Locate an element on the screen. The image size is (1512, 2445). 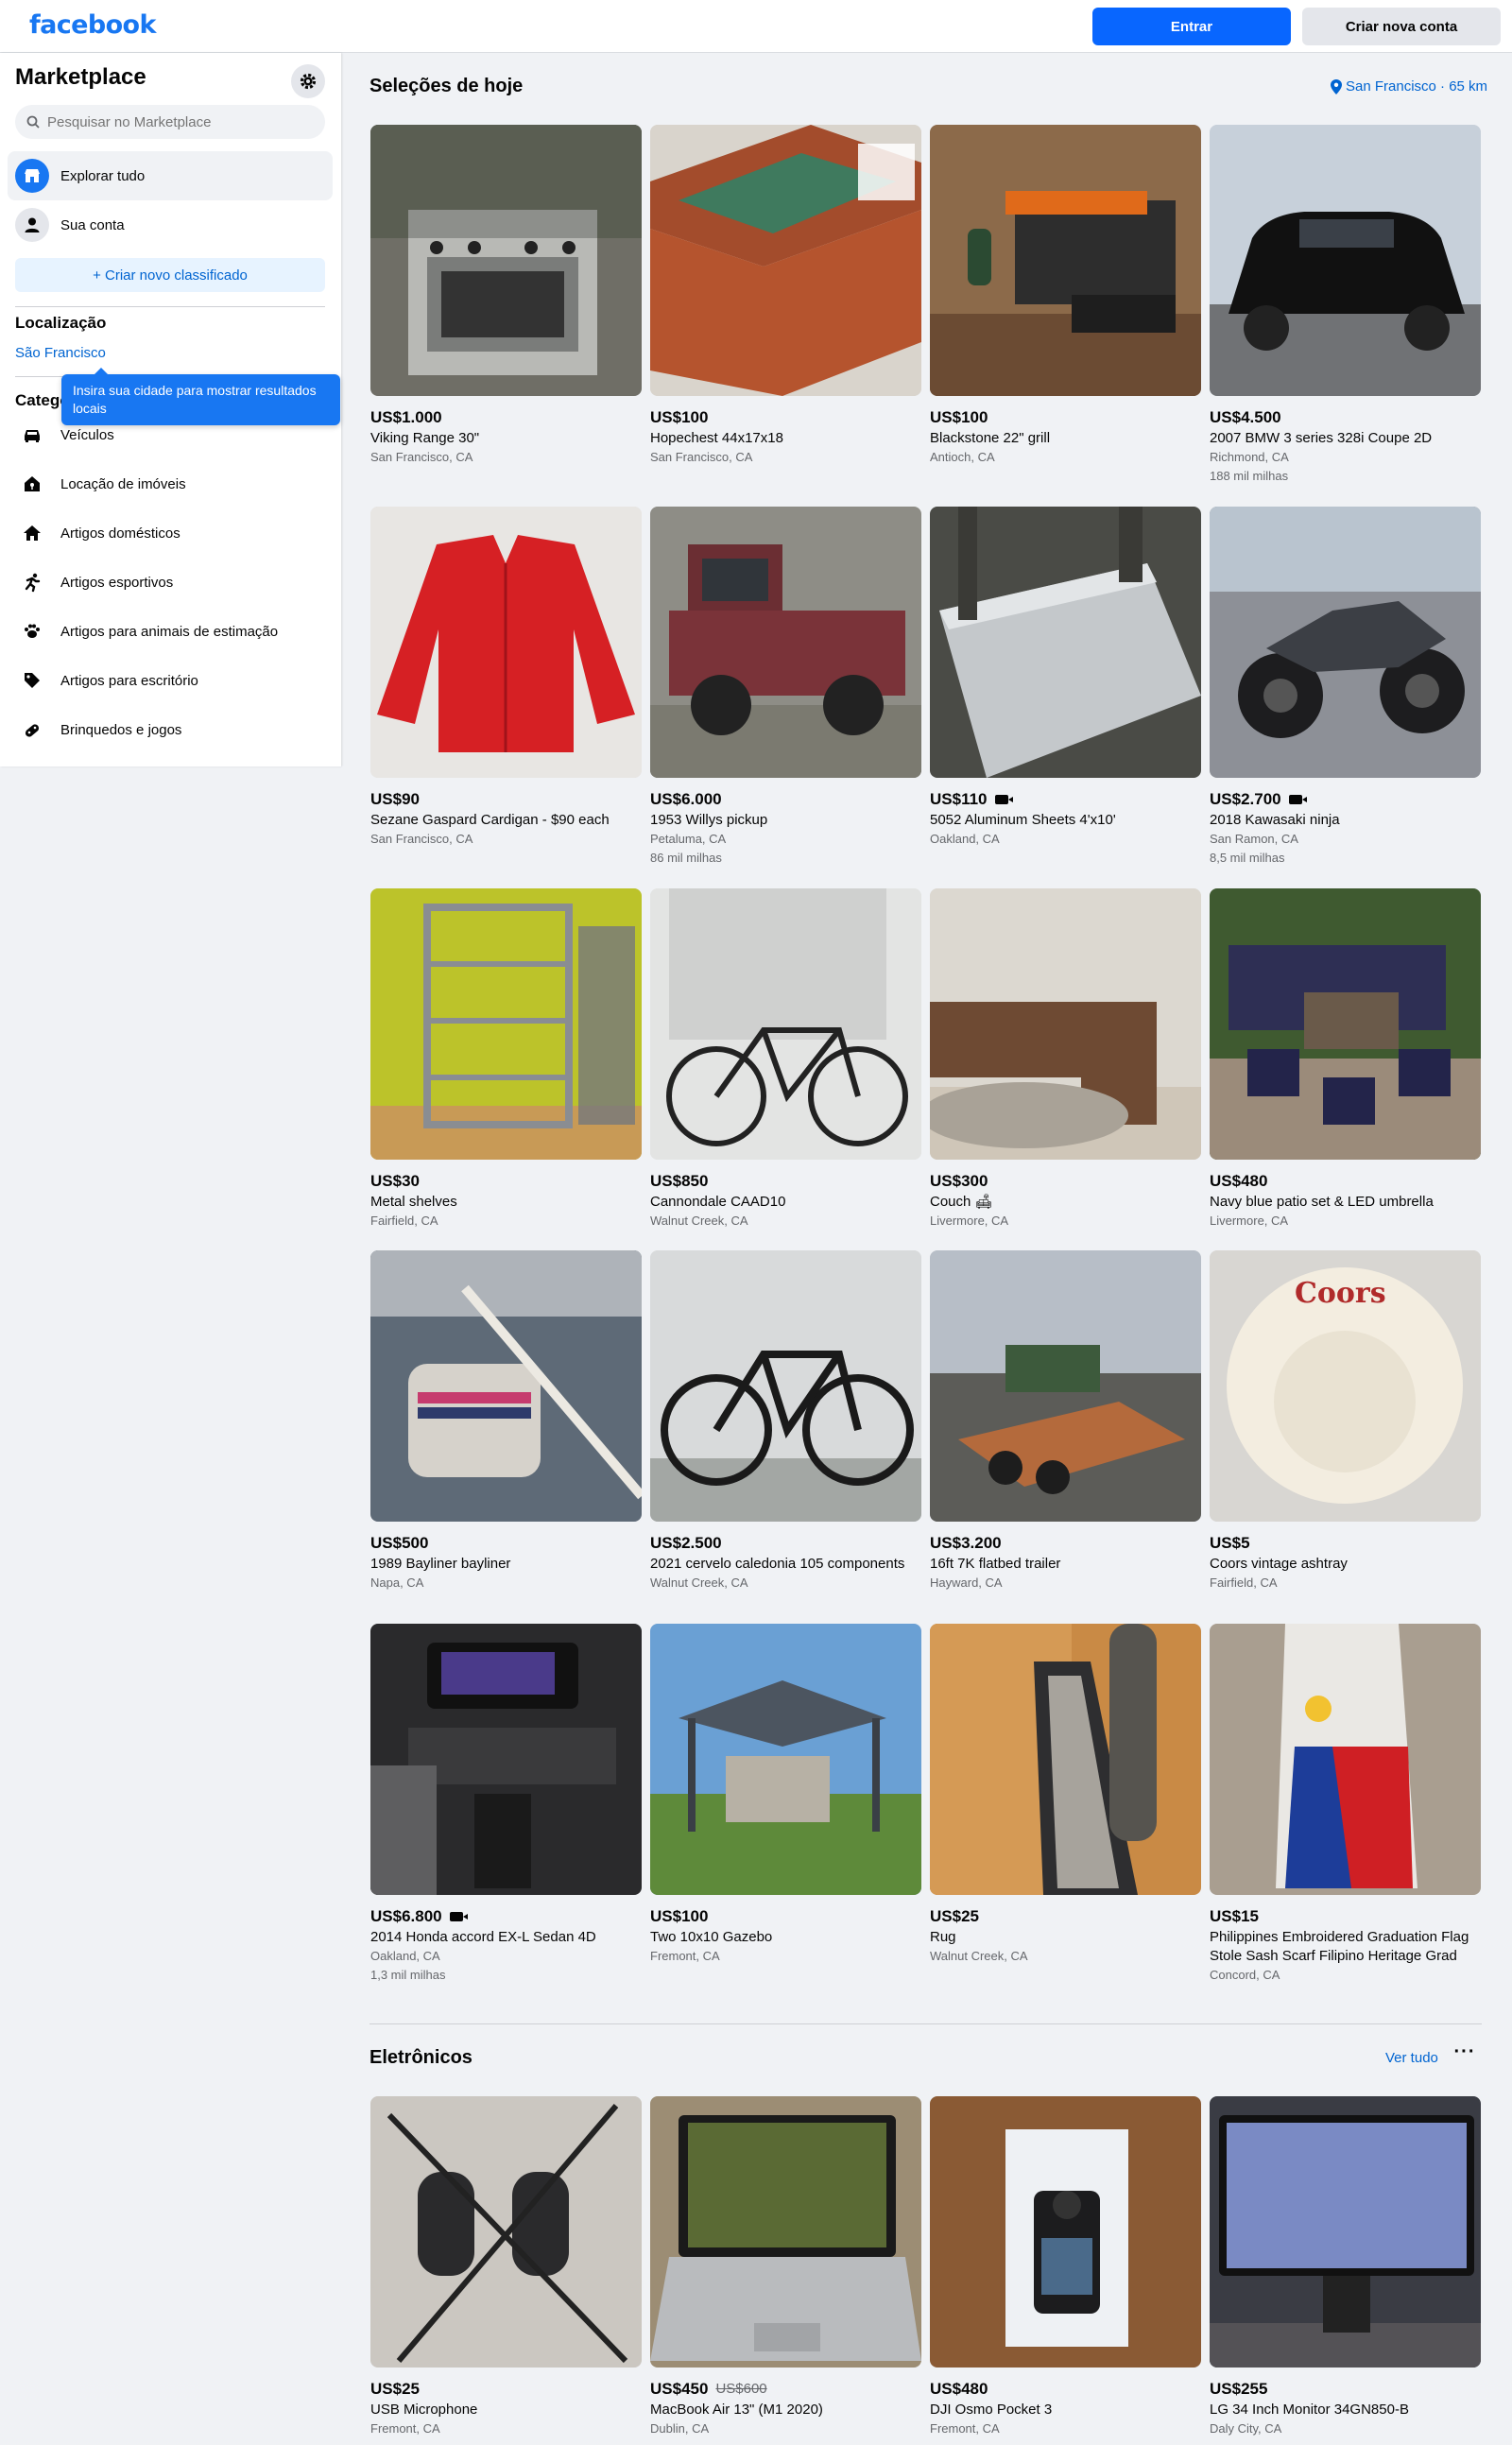
listing-card: US$500 1989 Bayliner bayliner Napa, CA is located at coordinates (506, 1421).